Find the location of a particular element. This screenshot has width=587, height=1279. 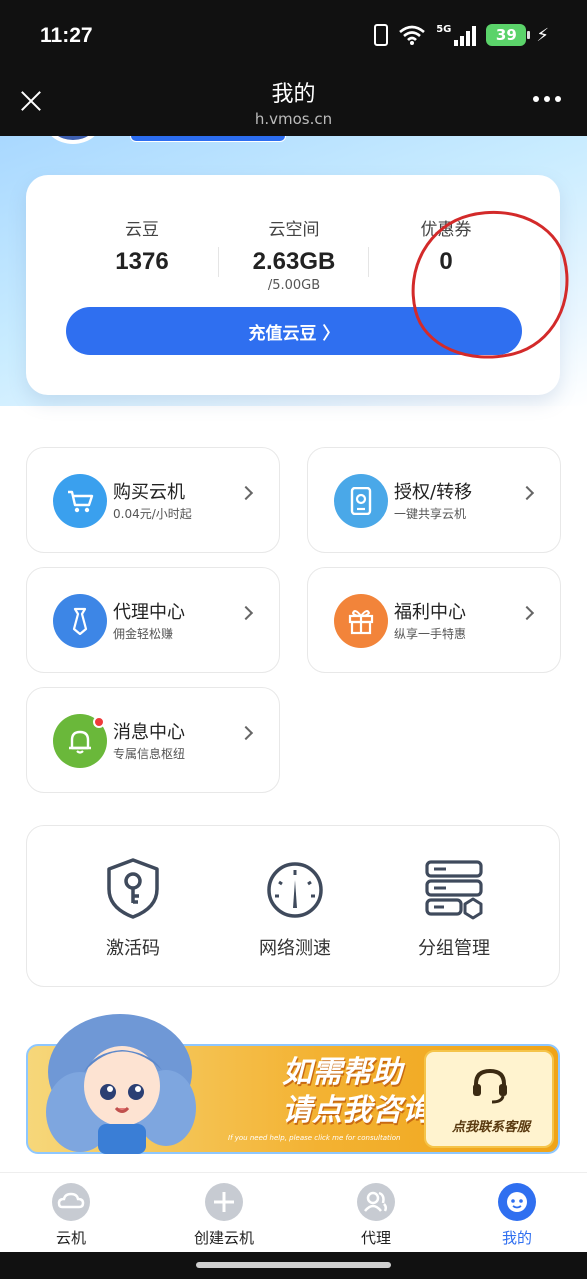

status-time: 11:27 is located at coordinates (66, 35).